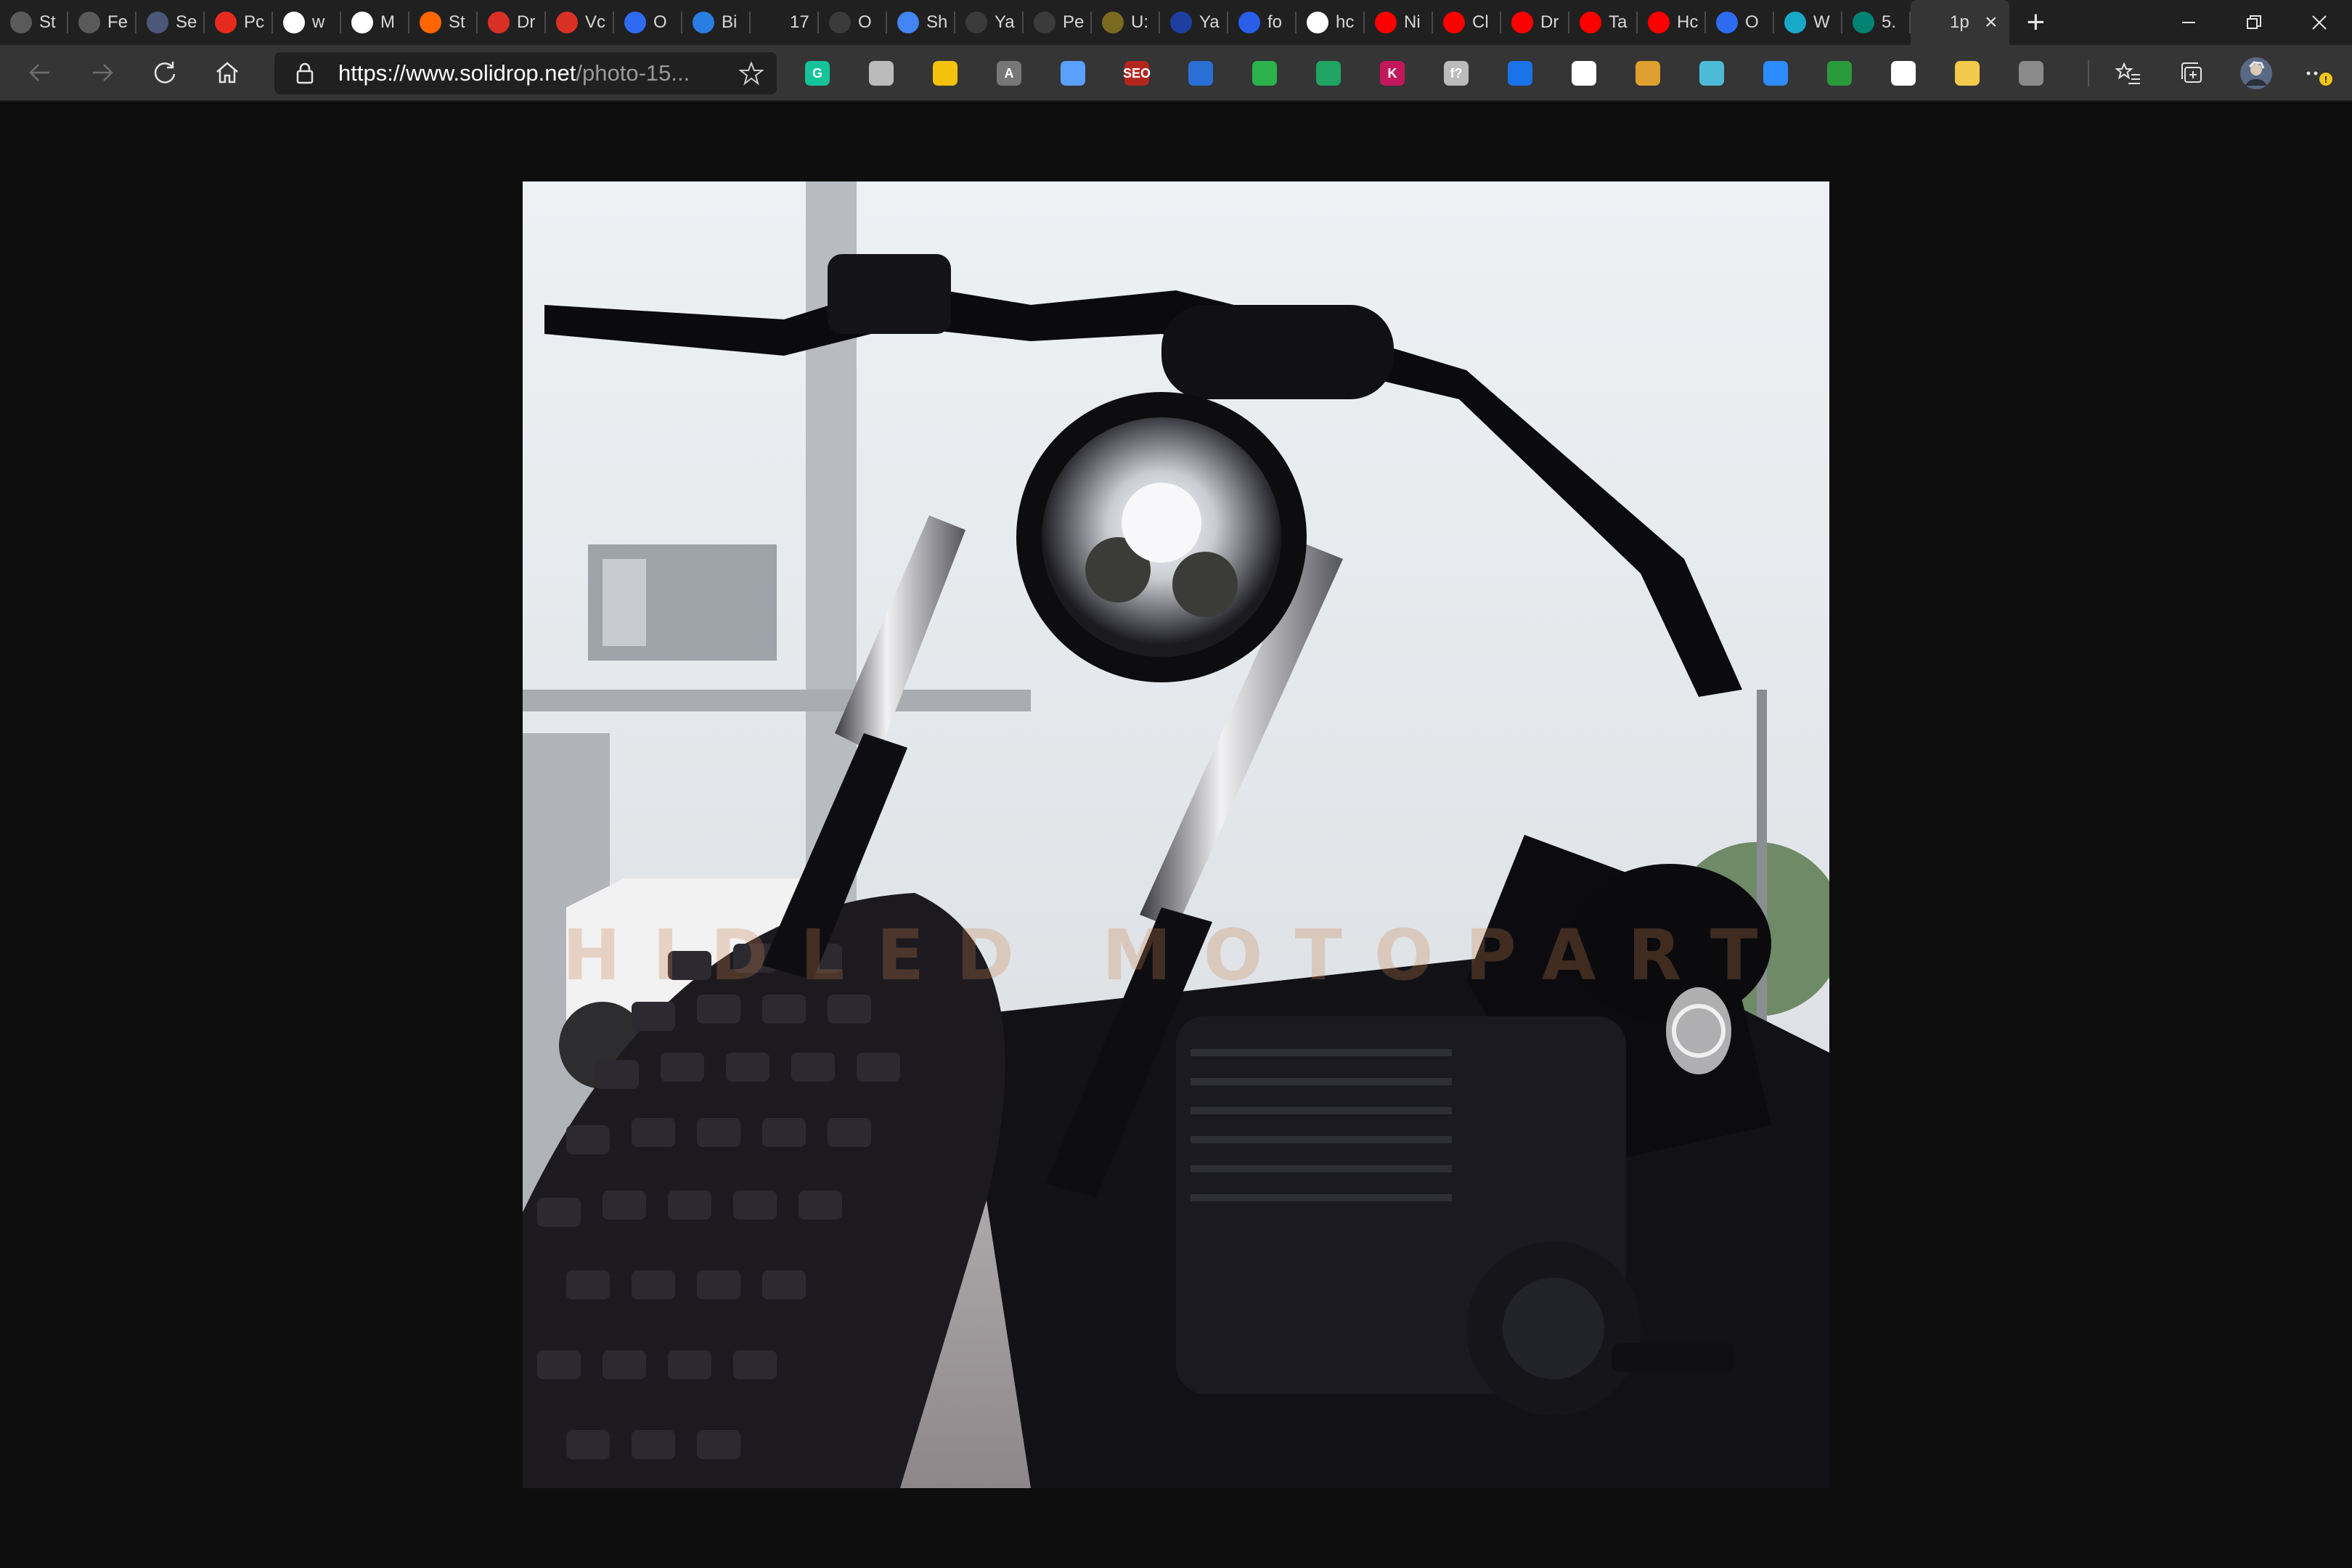  Describe the element at coordinates (226, 23) in the screenshot. I see `ted-icon` at that location.